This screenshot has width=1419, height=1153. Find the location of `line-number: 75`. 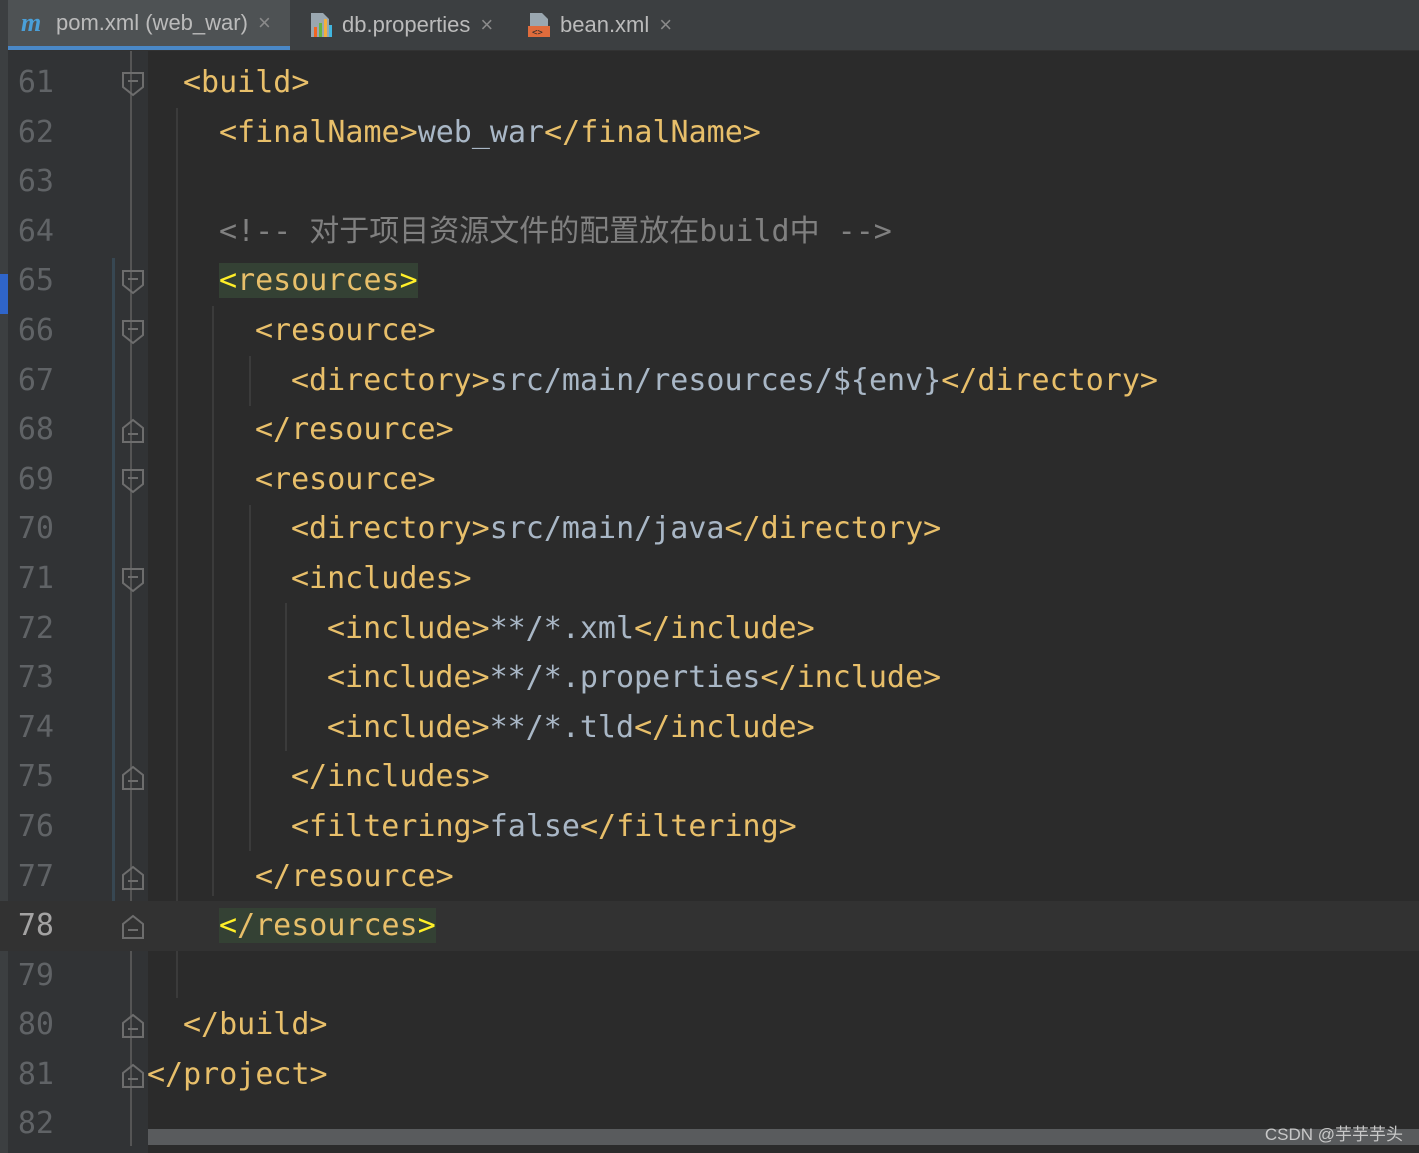

line-number: 75 is located at coordinates (31, 777).